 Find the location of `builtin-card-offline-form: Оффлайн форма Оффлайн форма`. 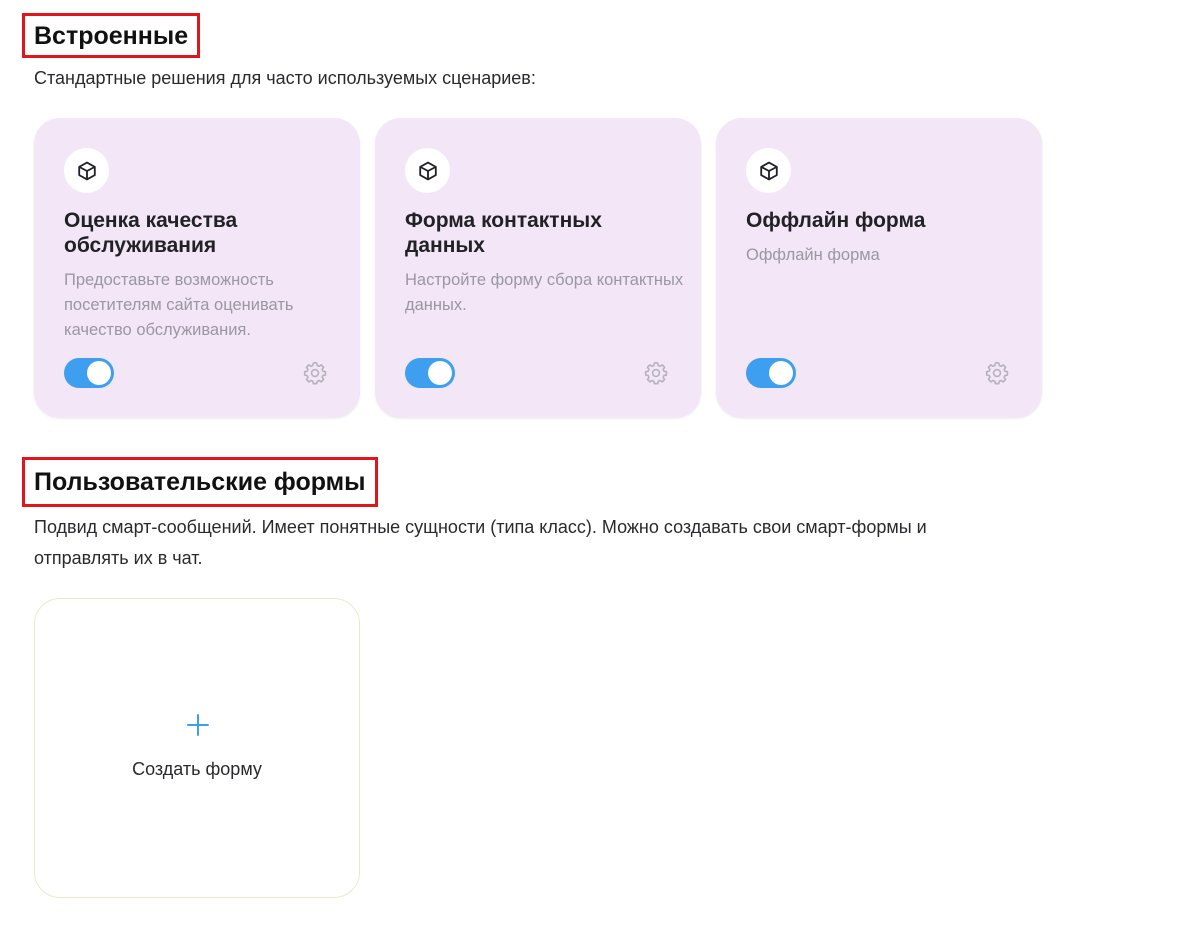

builtin-card-offline-form: Оффлайн форма Оффлайн форма is located at coordinates (879, 268).